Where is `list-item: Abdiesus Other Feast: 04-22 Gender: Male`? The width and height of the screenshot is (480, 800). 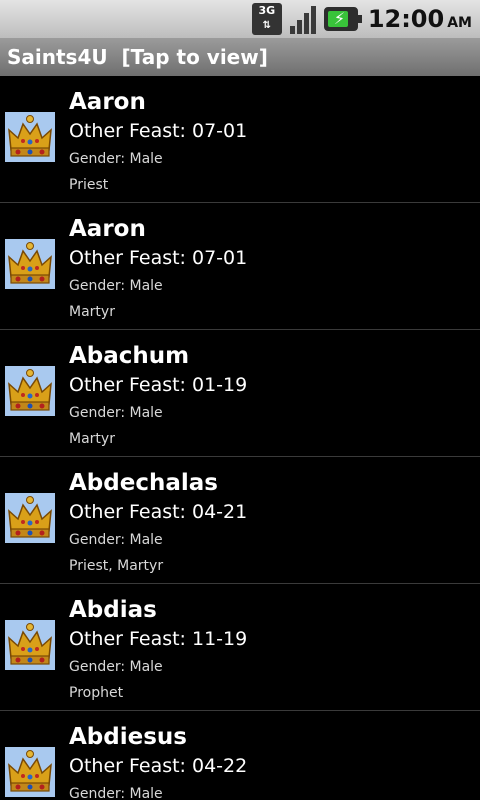
list-item: Abdiesus Other Feast: 04-22 Gender: Male is located at coordinates (240, 755).